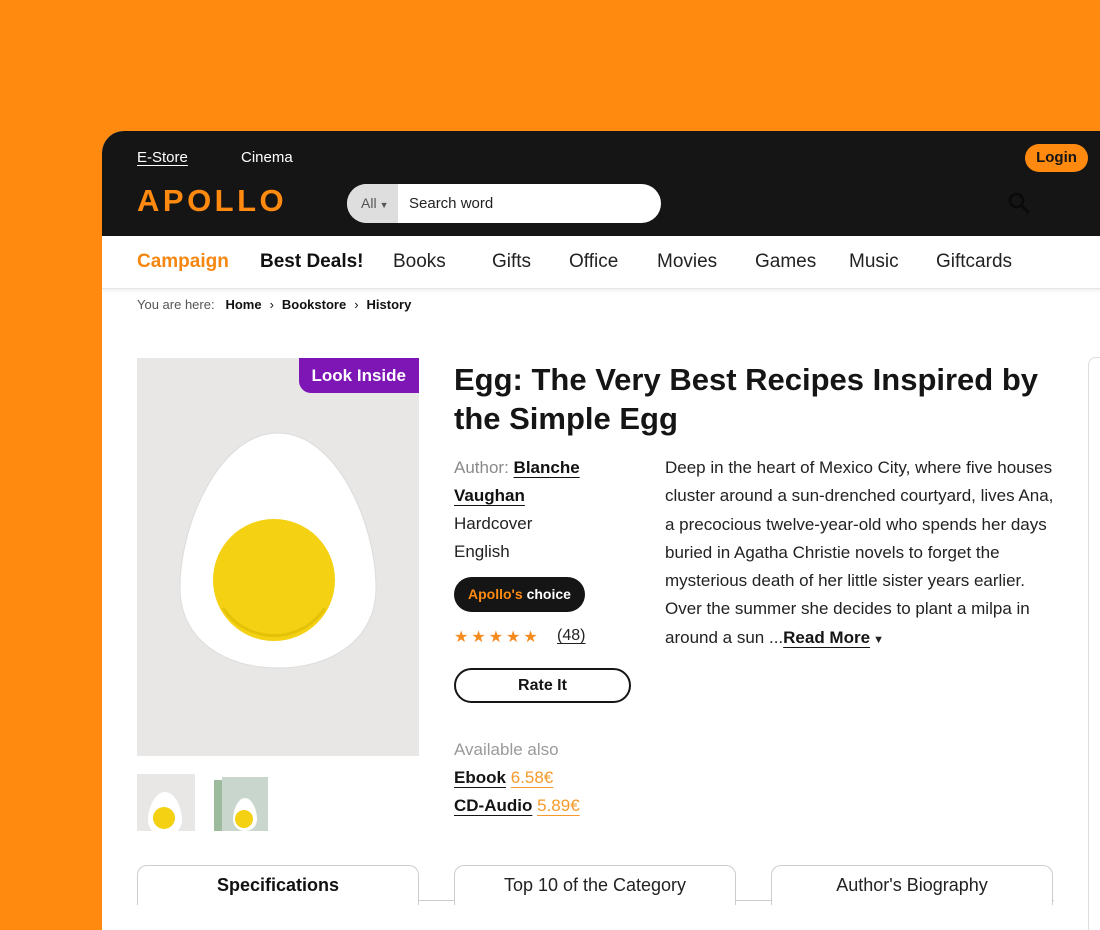 The height and width of the screenshot is (930, 1100). I want to click on binding-text: Hardcover, so click(493, 523).